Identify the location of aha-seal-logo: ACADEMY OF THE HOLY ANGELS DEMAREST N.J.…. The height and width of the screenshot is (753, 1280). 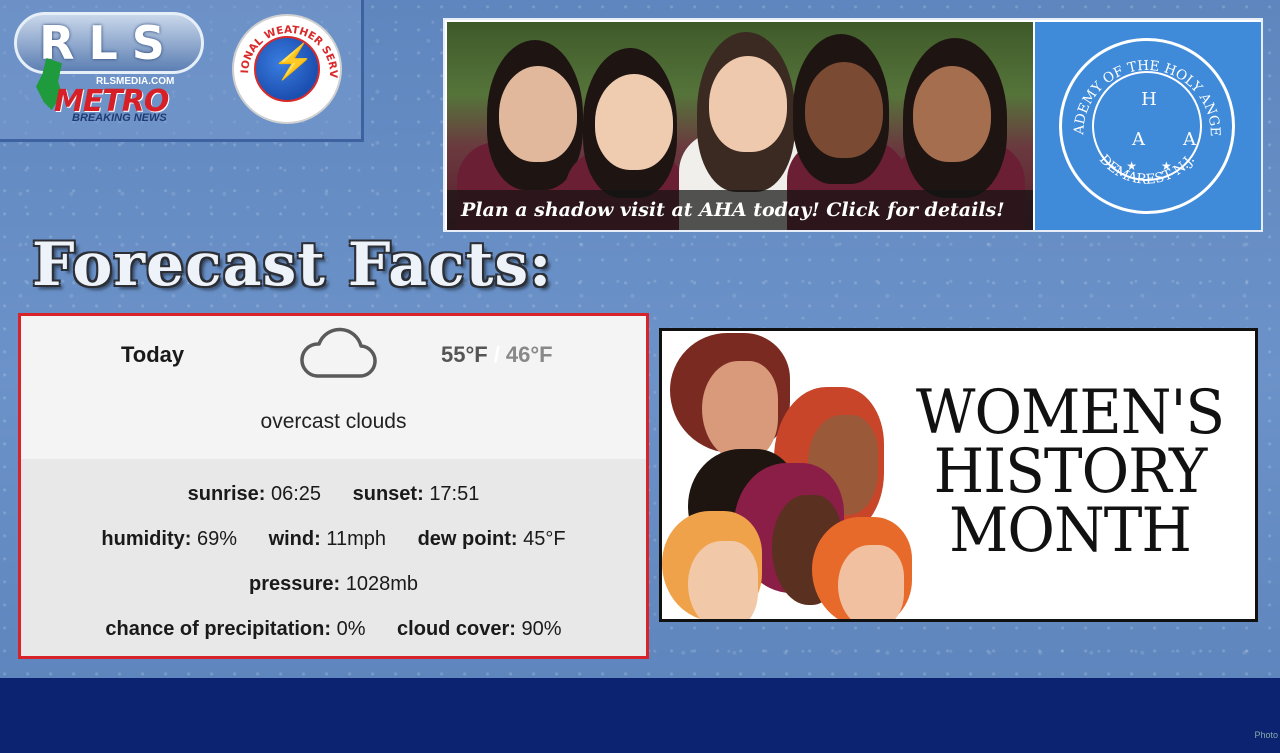
(1147, 126).